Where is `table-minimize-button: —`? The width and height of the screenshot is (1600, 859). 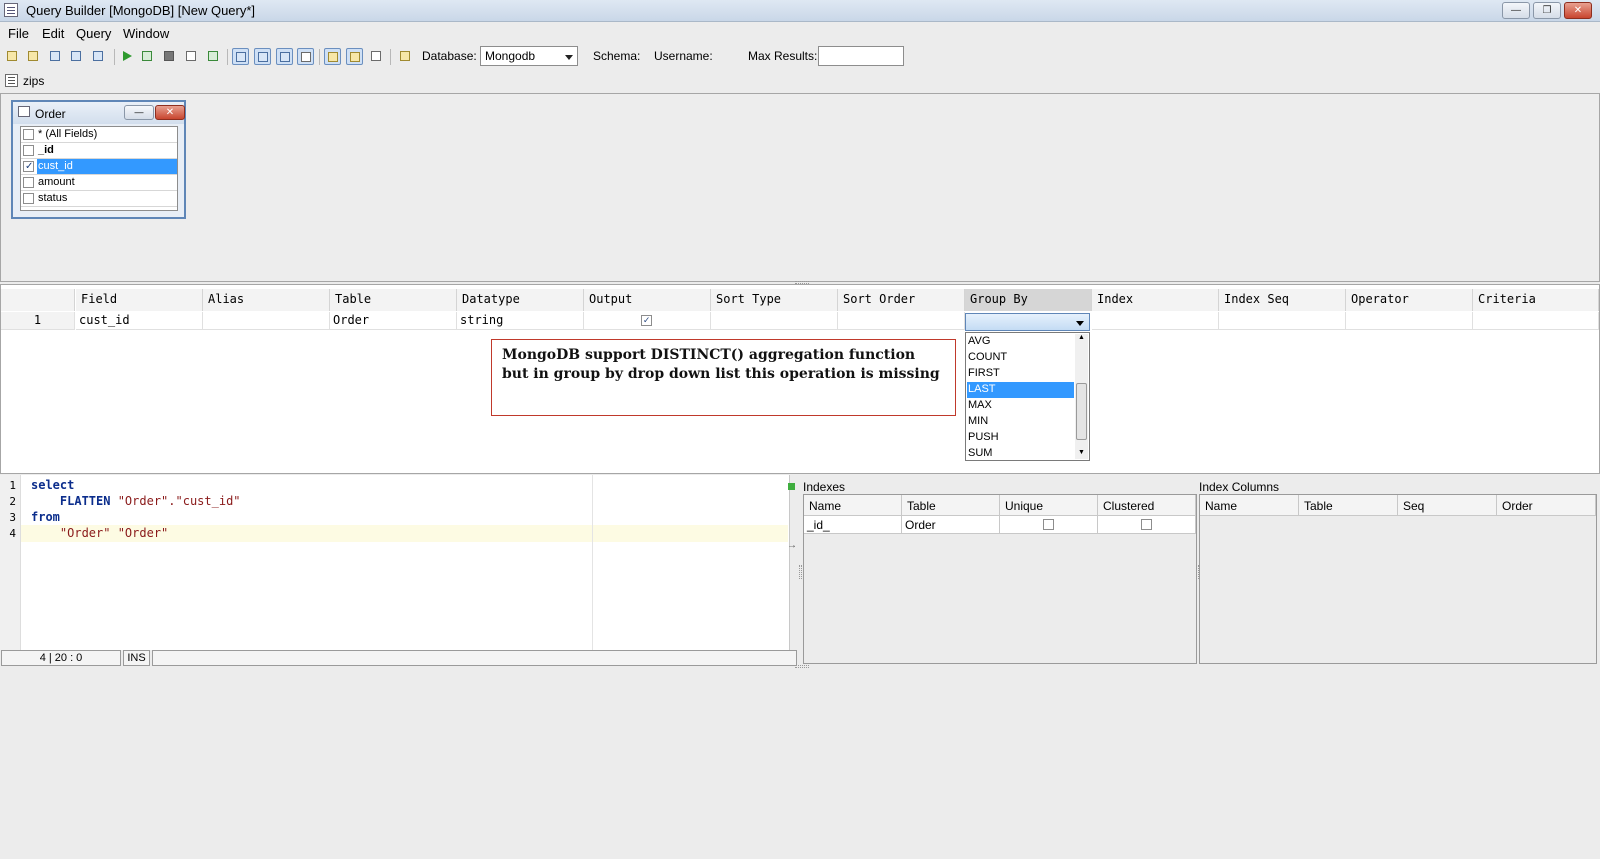
table-minimize-button: — is located at coordinates (139, 112).